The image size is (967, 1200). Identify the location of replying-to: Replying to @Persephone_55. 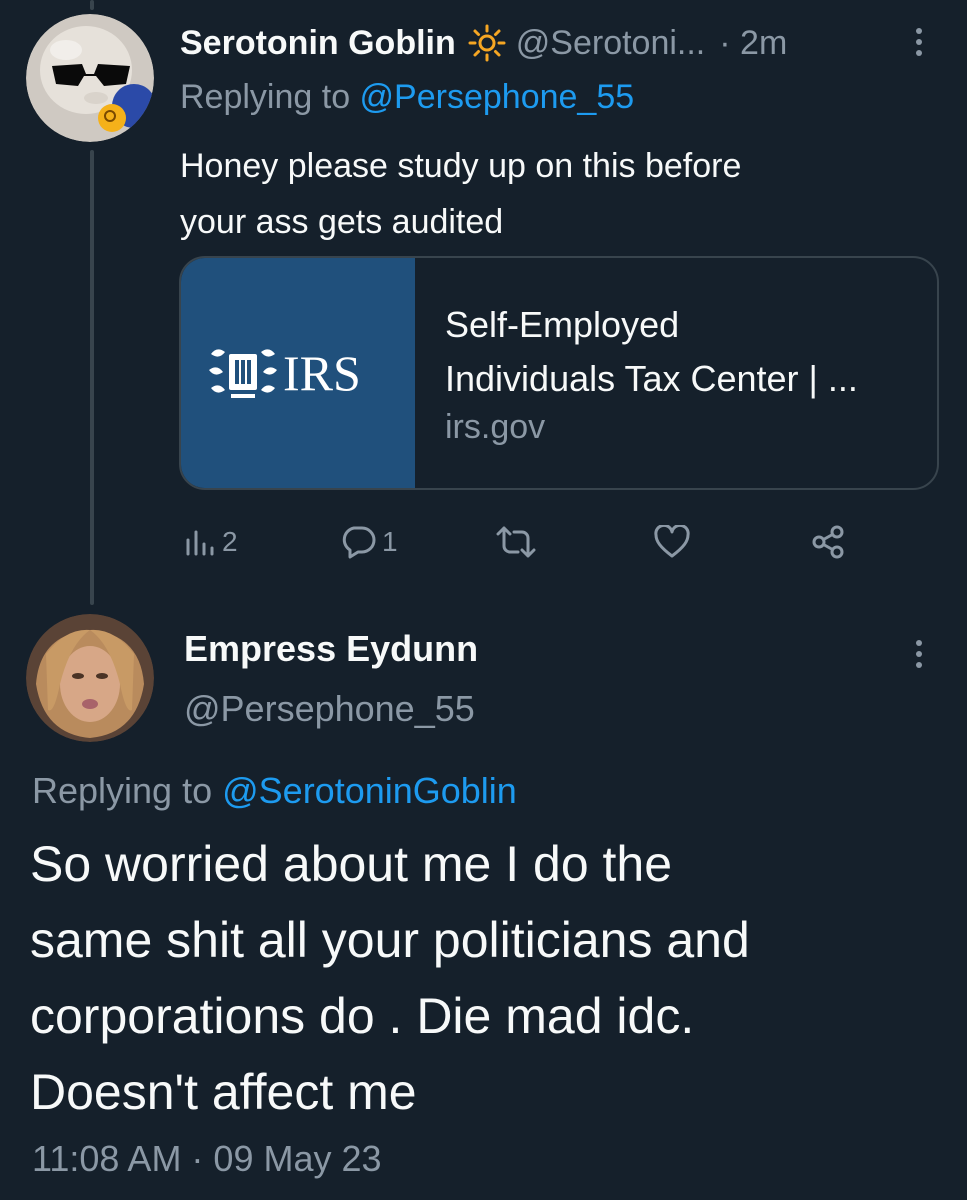
(407, 97).